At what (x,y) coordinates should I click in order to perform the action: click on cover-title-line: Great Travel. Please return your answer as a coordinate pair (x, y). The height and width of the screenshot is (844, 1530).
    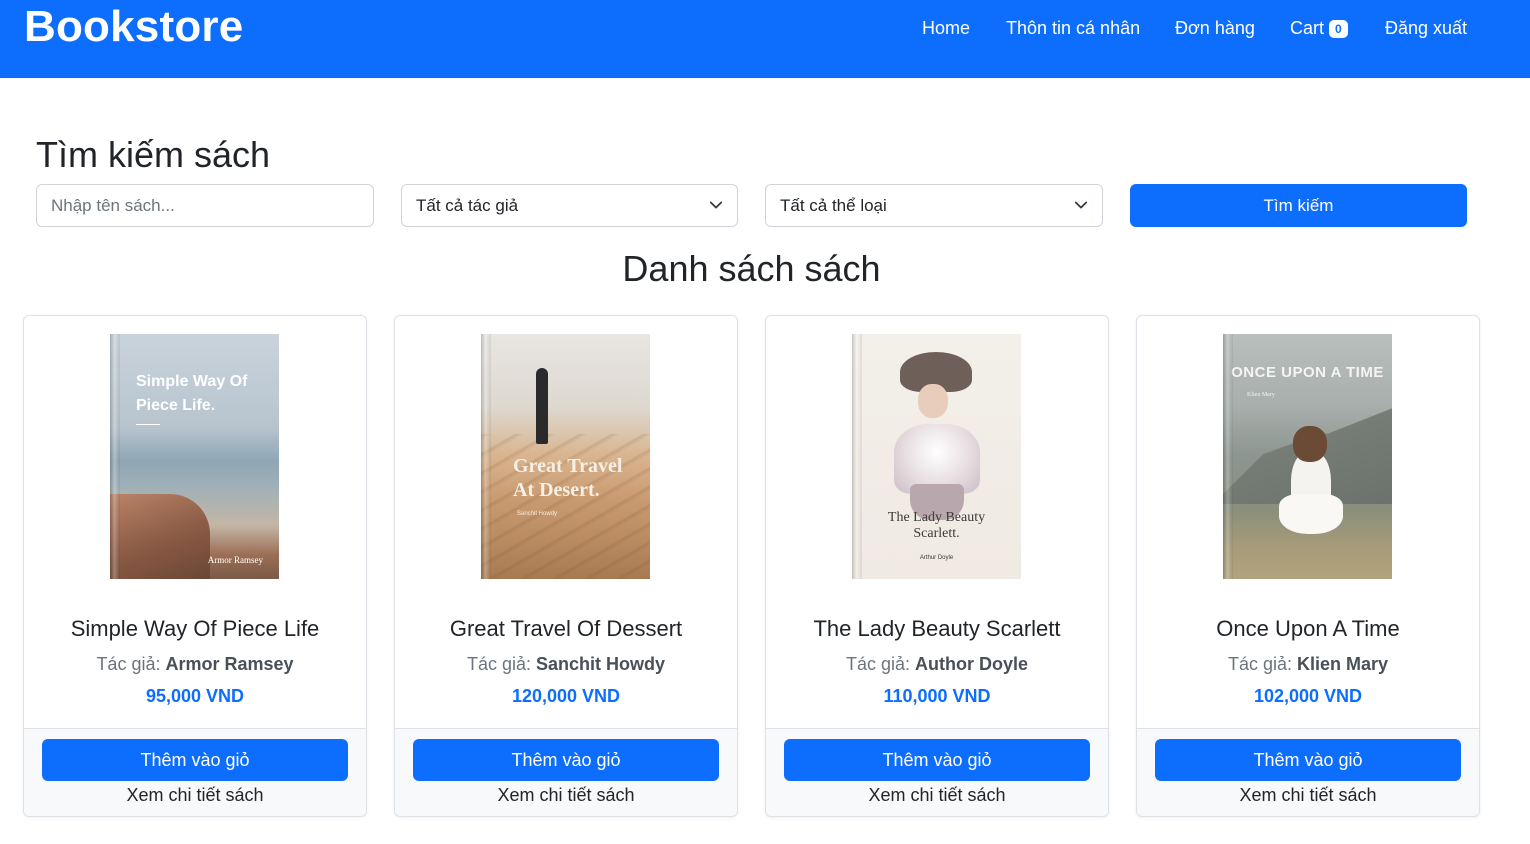
    Looking at the image, I should click on (568, 466).